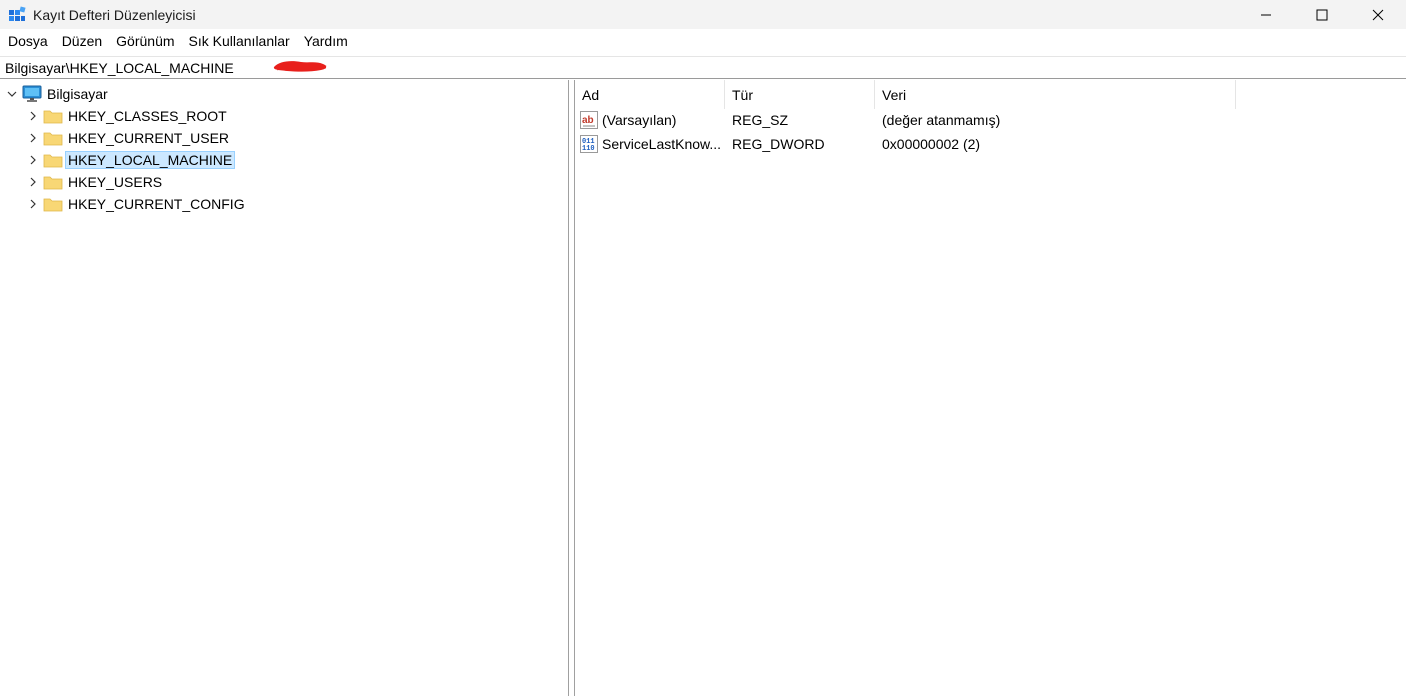 The image size is (1406, 696). What do you see at coordinates (800, 94) in the screenshot?
I see `column-header-type: Tür` at bounding box center [800, 94].